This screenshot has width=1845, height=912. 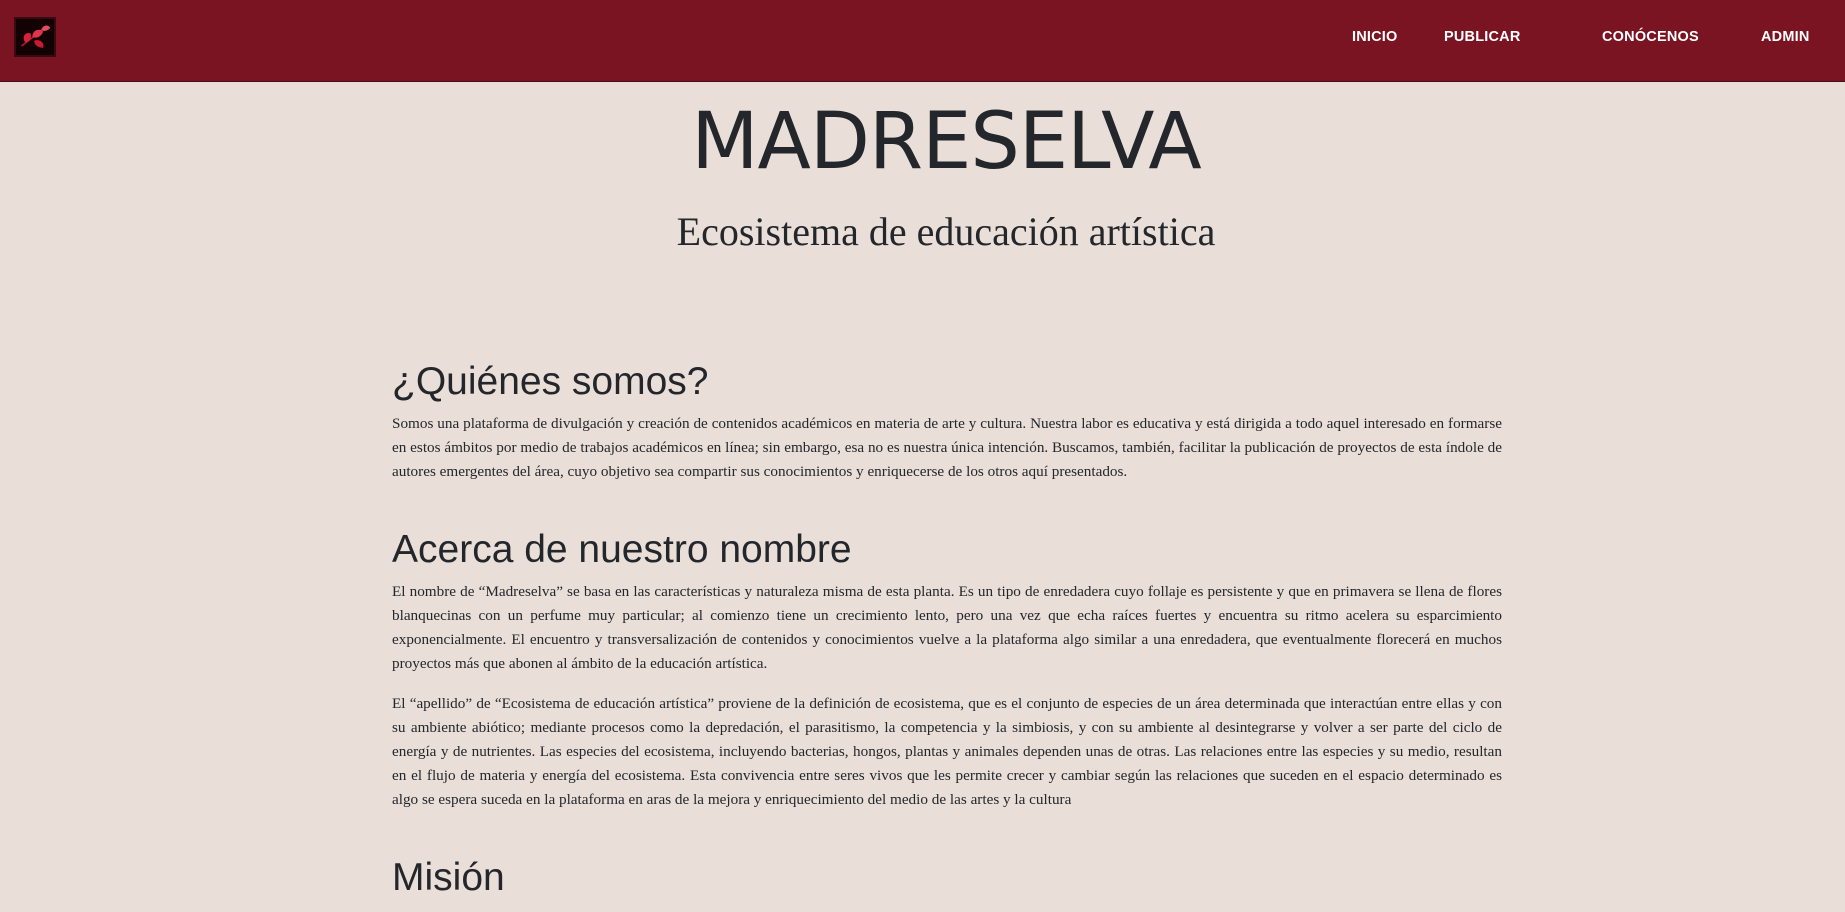 I want to click on vine-leaf-logo-icon, so click(x=35, y=37).